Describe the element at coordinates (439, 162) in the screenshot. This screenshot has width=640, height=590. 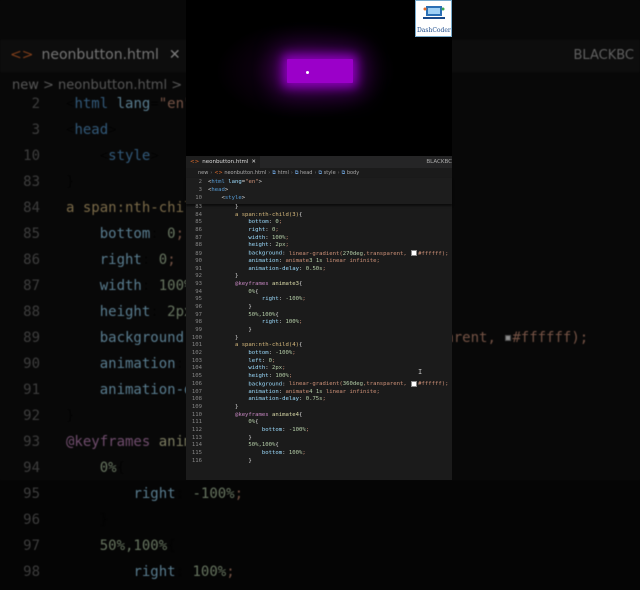
I see `editor-right-label: BLACKBC` at that location.